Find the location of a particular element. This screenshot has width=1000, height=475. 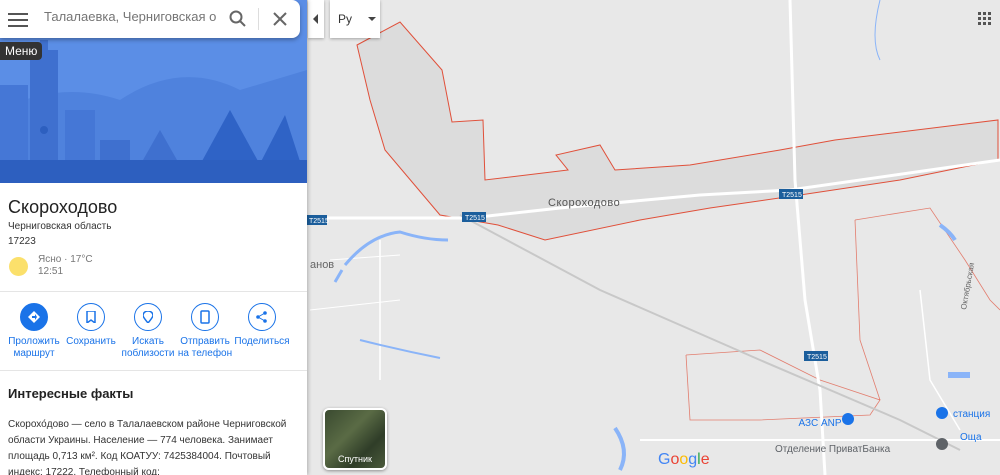

menu-button is located at coordinates (18, 19).